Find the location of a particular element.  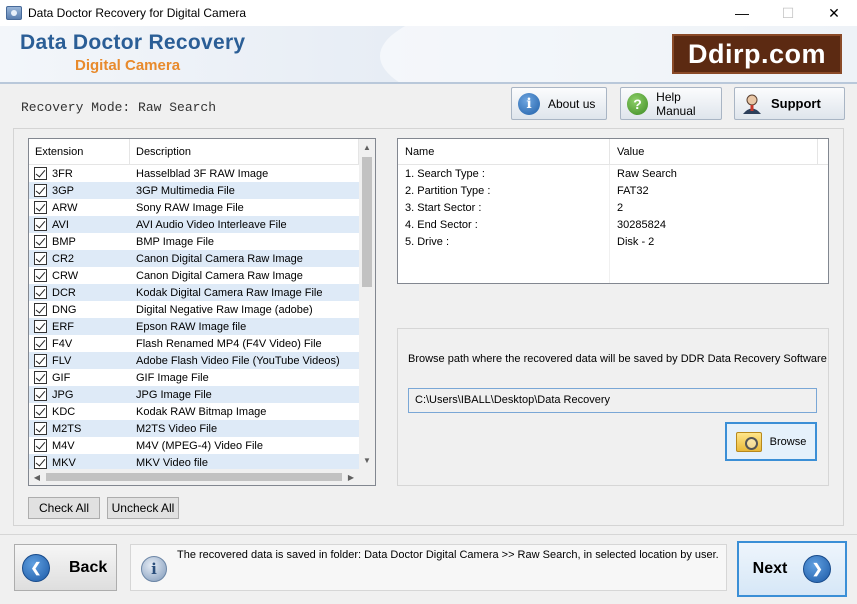

scroll-left-icon: ◀ is located at coordinates (37, 477).